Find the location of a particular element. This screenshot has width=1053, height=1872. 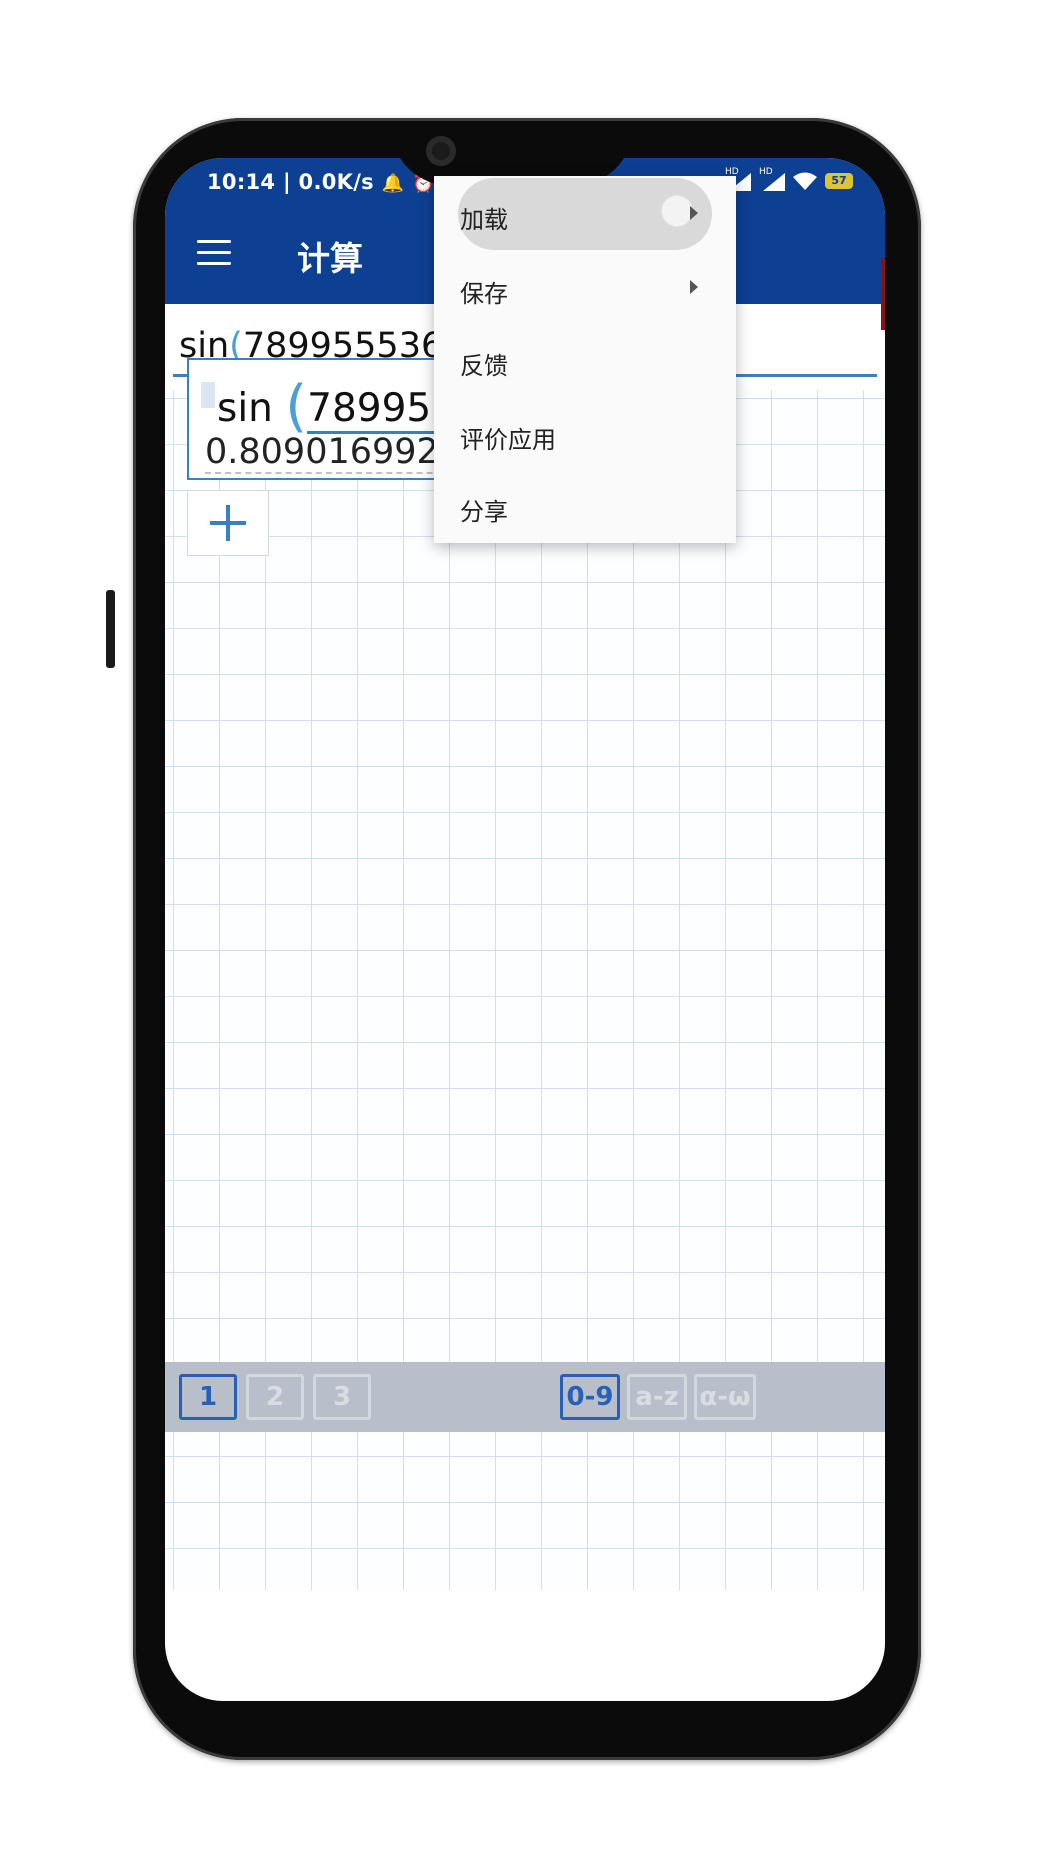

status-text: 10:14 | 0.0K/s is located at coordinates (290, 182).